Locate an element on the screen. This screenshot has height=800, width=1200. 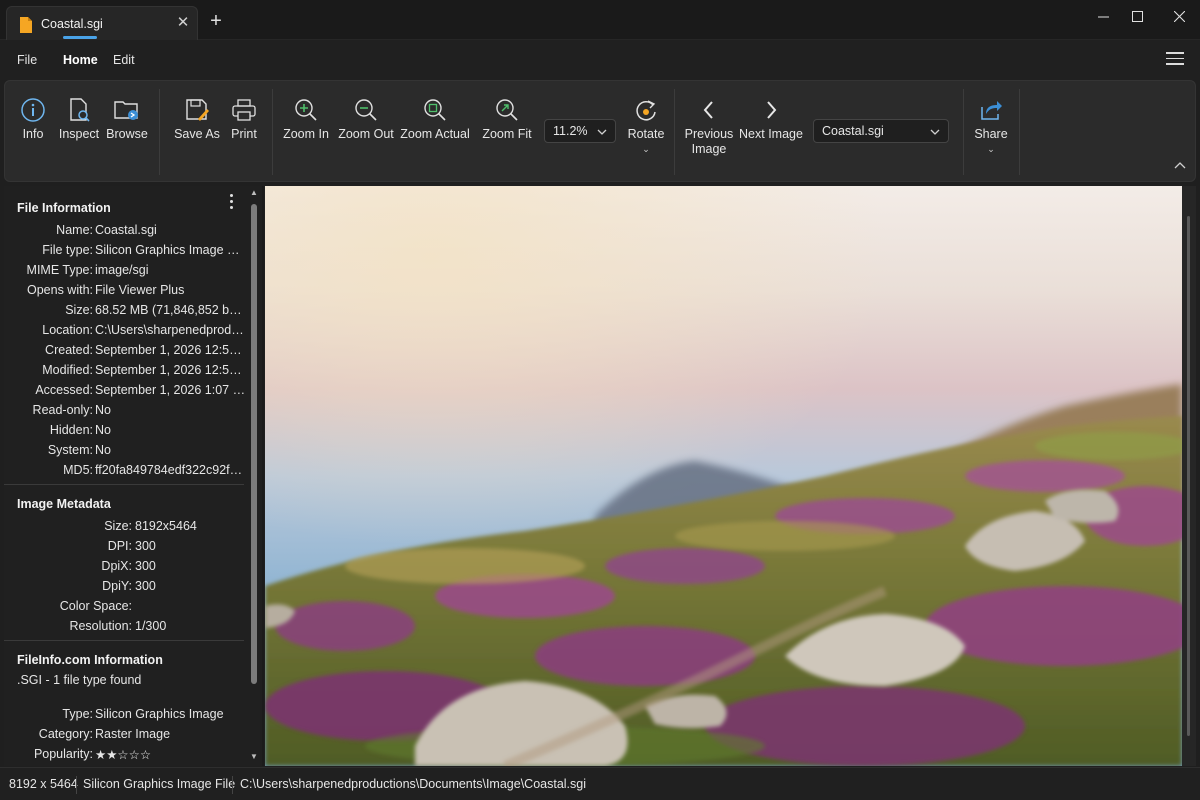
info-key: Opens with: is located at coordinates (59, 290).